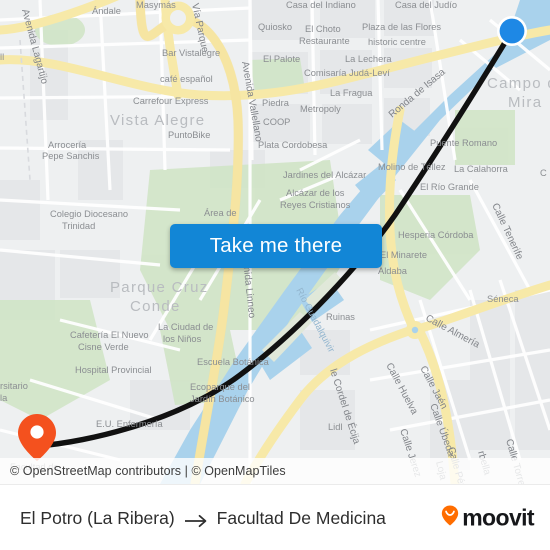 This screenshot has height=550, width=550. Describe the element at coordinates (525, 102) in the screenshot. I see `svg-text: Mira` at that location.